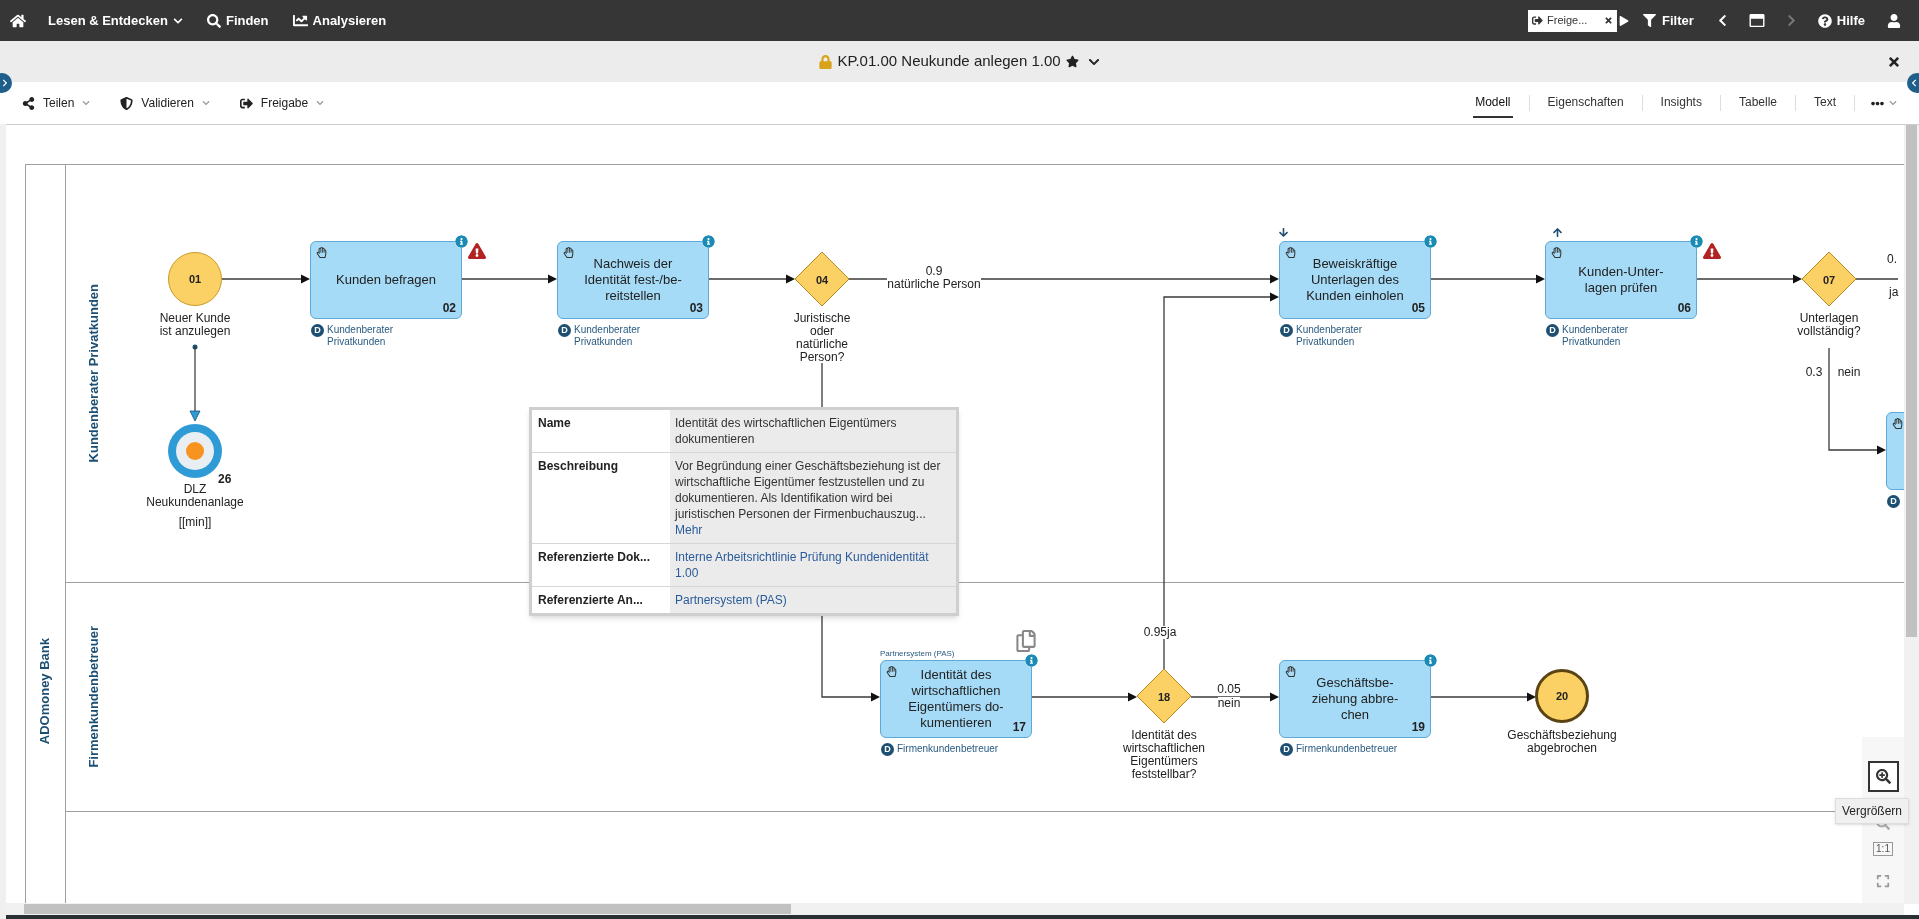  I want to click on node-label: Juristische oder natürliche Person?, so click(822, 338).